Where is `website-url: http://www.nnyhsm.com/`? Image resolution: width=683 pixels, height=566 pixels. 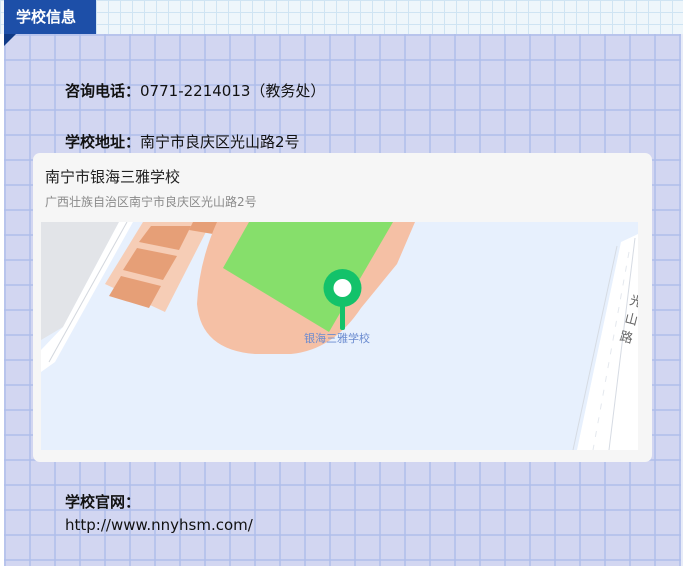 website-url: http://www.nnyhsm.com/ is located at coordinates (159, 525).